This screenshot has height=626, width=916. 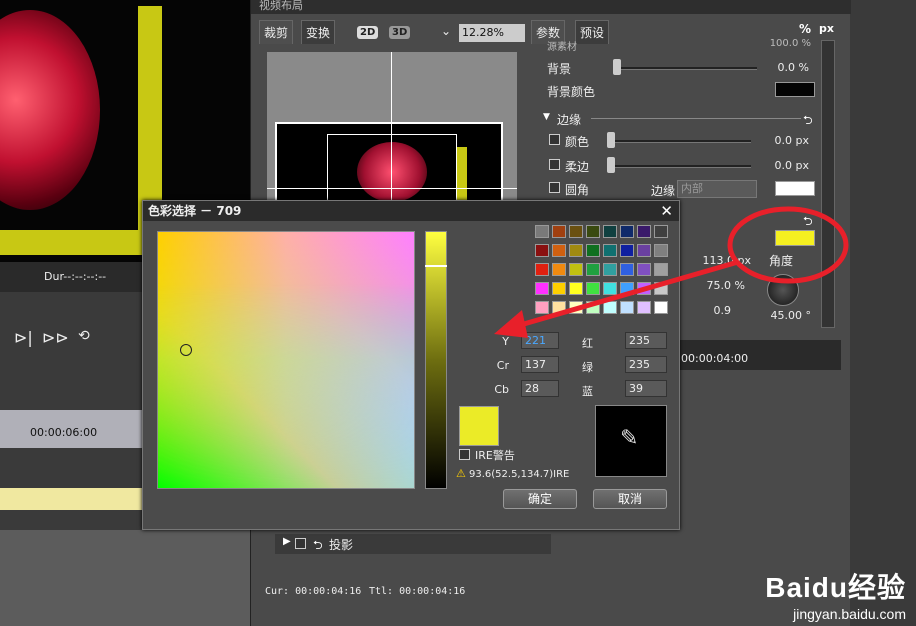 I want to click on bg-value: 0.0 %, so click(x=780, y=67).